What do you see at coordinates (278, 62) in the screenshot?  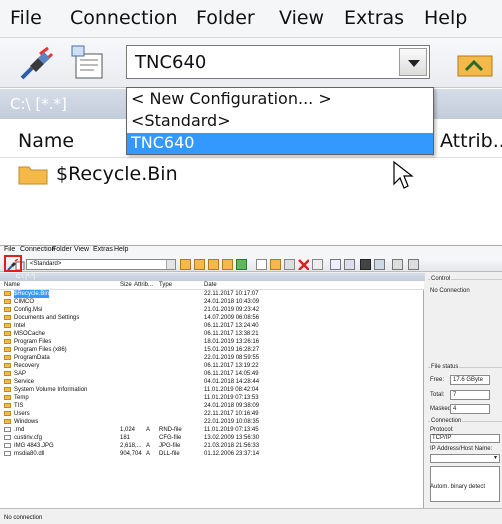 I see `configuration-select: TNC640` at bounding box center [278, 62].